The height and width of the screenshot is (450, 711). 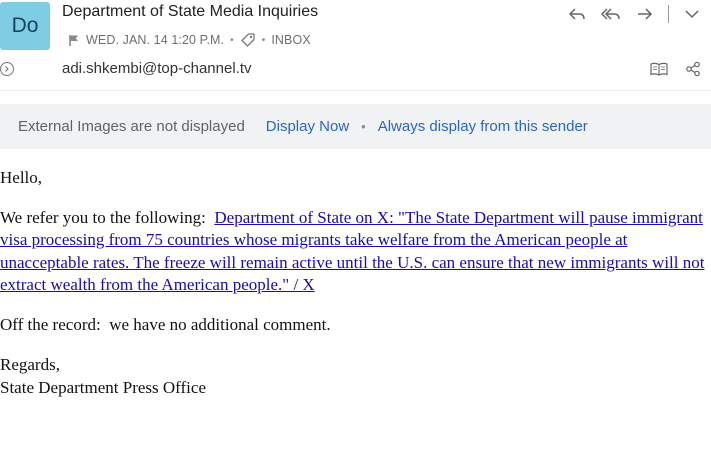 What do you see at coordinates (7, 69) in the screenshot?
I see `expand-circle-icon` at bounding box center [7, 69].